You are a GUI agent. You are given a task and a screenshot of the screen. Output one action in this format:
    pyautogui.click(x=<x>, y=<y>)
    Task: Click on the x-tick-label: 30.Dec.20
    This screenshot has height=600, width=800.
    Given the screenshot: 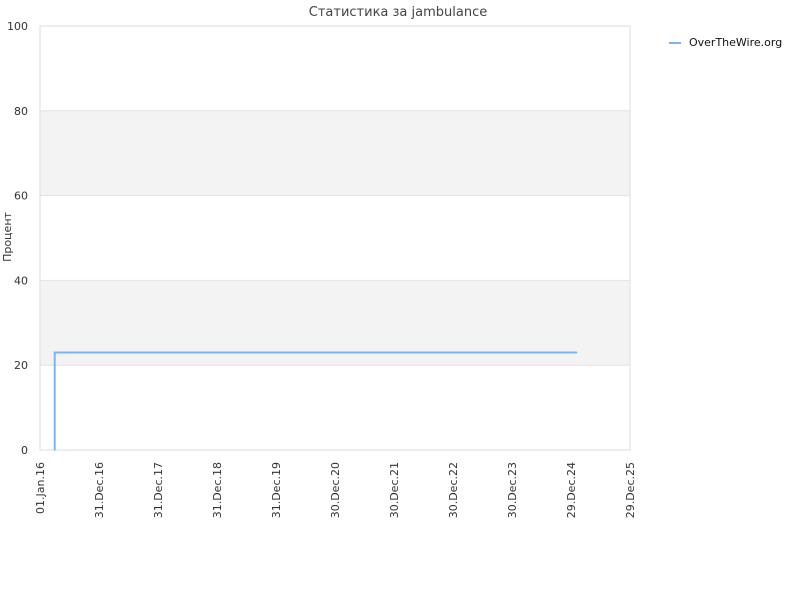 What is the action you would take?
    pyautogui.click(x=335, y=490)
    